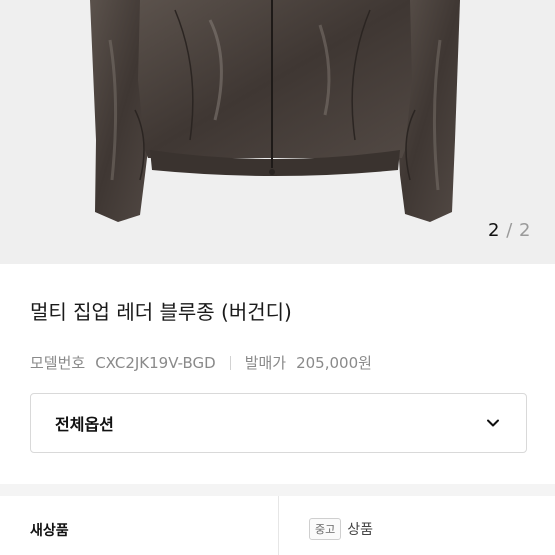  What do you see at coordinates (525, 230) in the screenshot?
I see `pager-total: 2` at bounding box center [525, 230].